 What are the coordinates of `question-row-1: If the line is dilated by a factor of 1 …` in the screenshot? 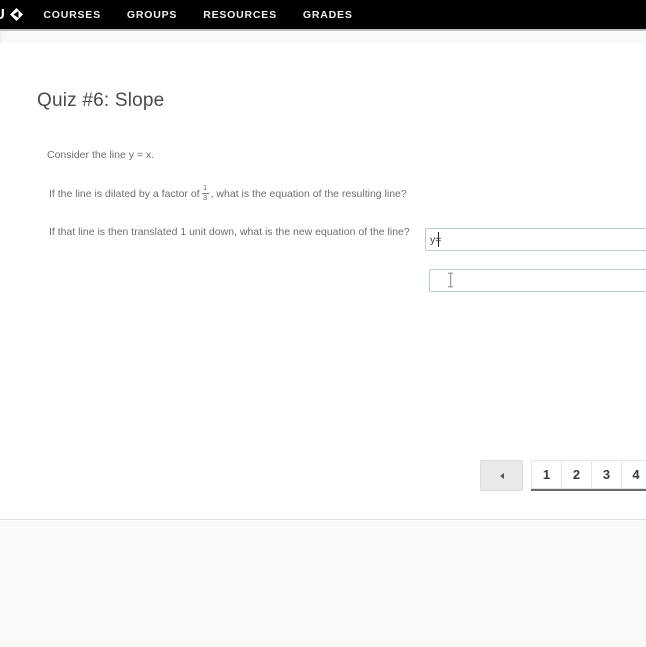 It's located at (228, 193).